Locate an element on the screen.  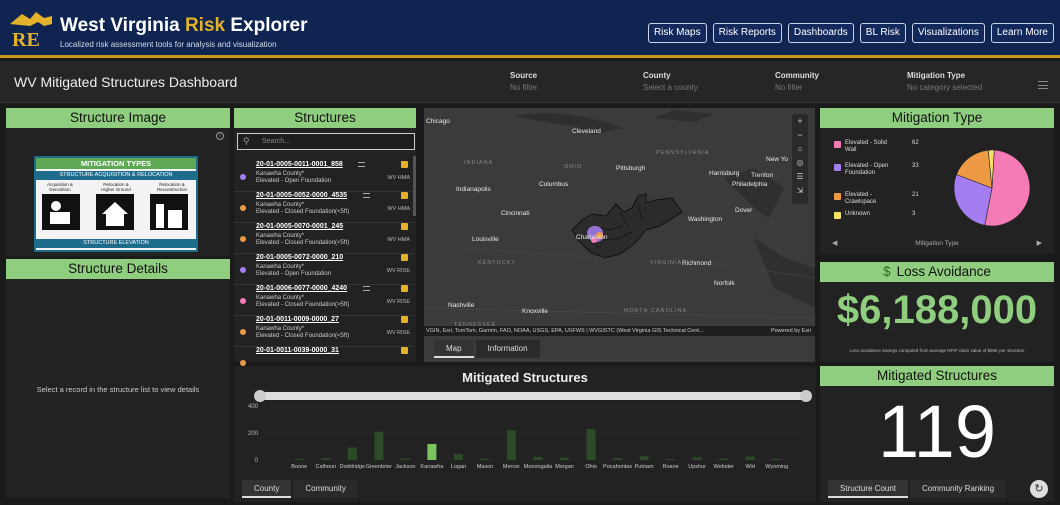
filter-value: No category selected is located at coordinates (945, 87).